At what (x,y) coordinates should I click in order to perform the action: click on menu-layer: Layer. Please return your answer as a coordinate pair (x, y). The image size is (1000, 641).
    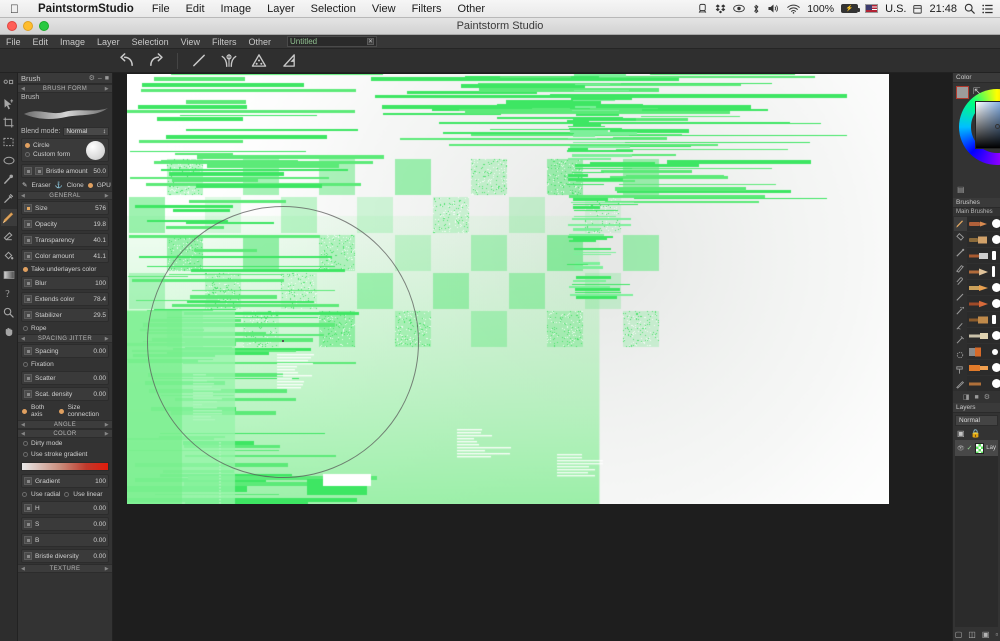
    Looking at the image, I should click on (281, 9).